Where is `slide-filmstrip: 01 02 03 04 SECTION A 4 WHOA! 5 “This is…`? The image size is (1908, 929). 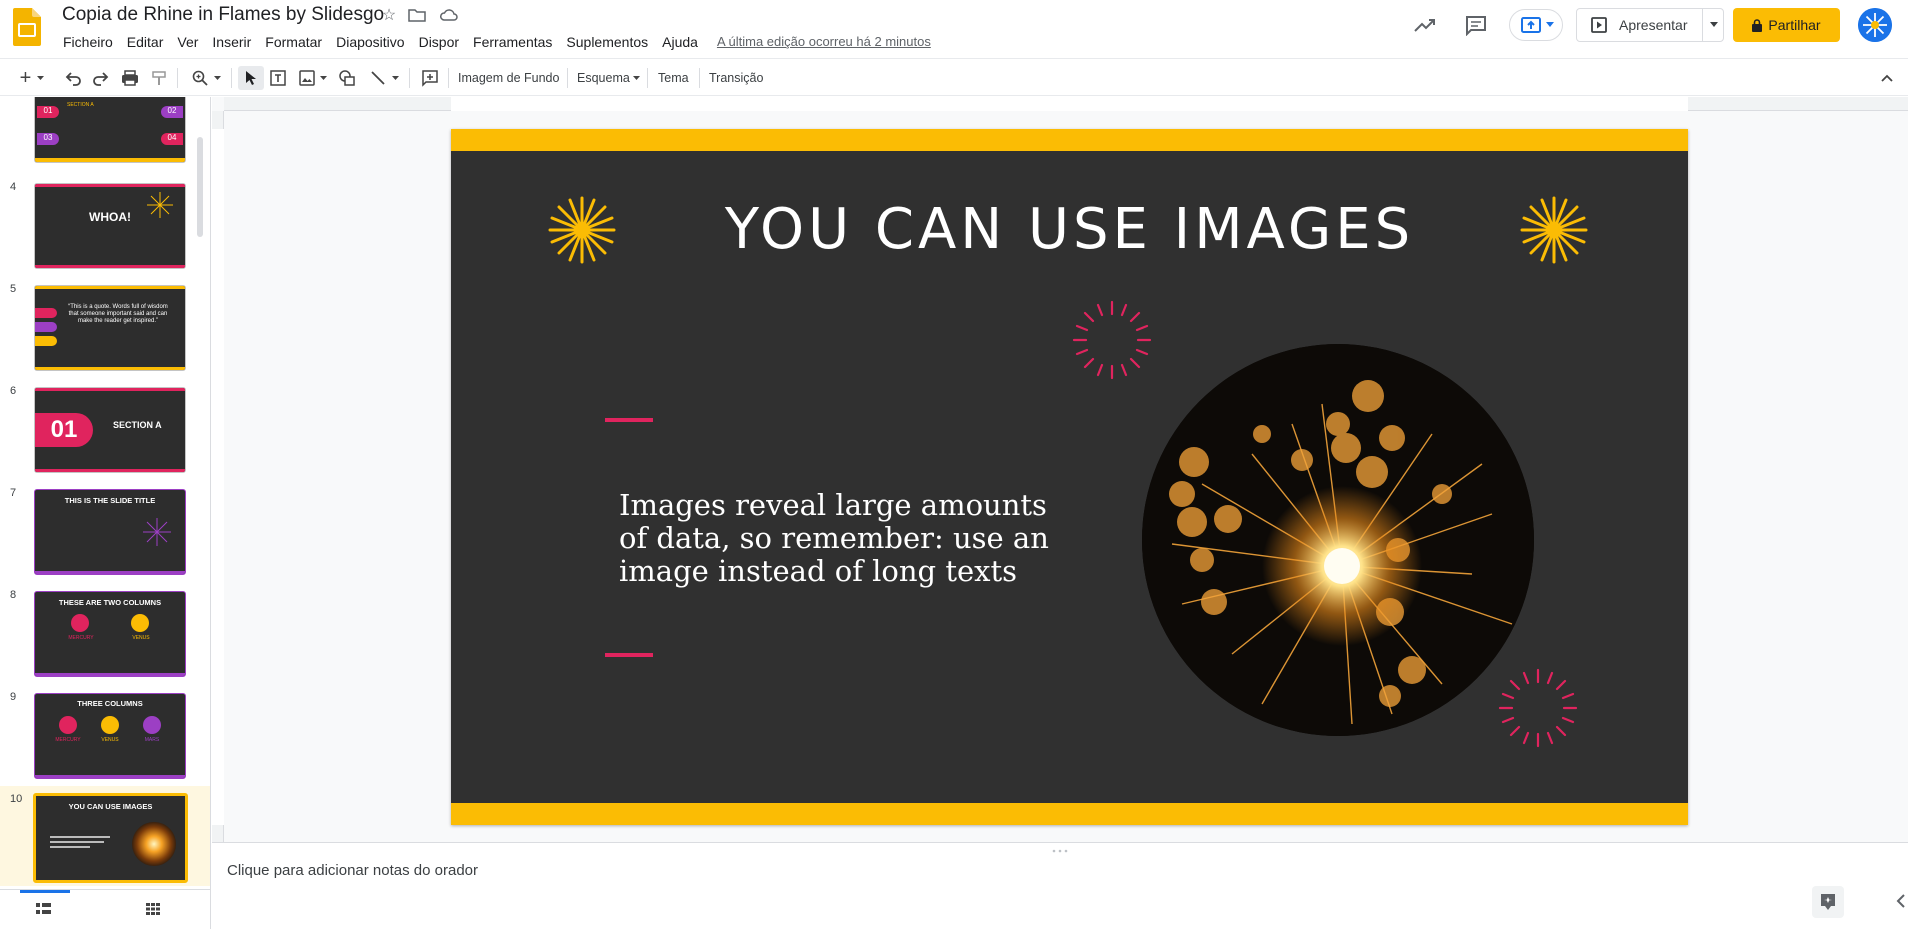
slide-filmstrip: 01 02 03 04 SECTION A 4 WHOA! 5 “This is… is located at coordinates (105, 513).